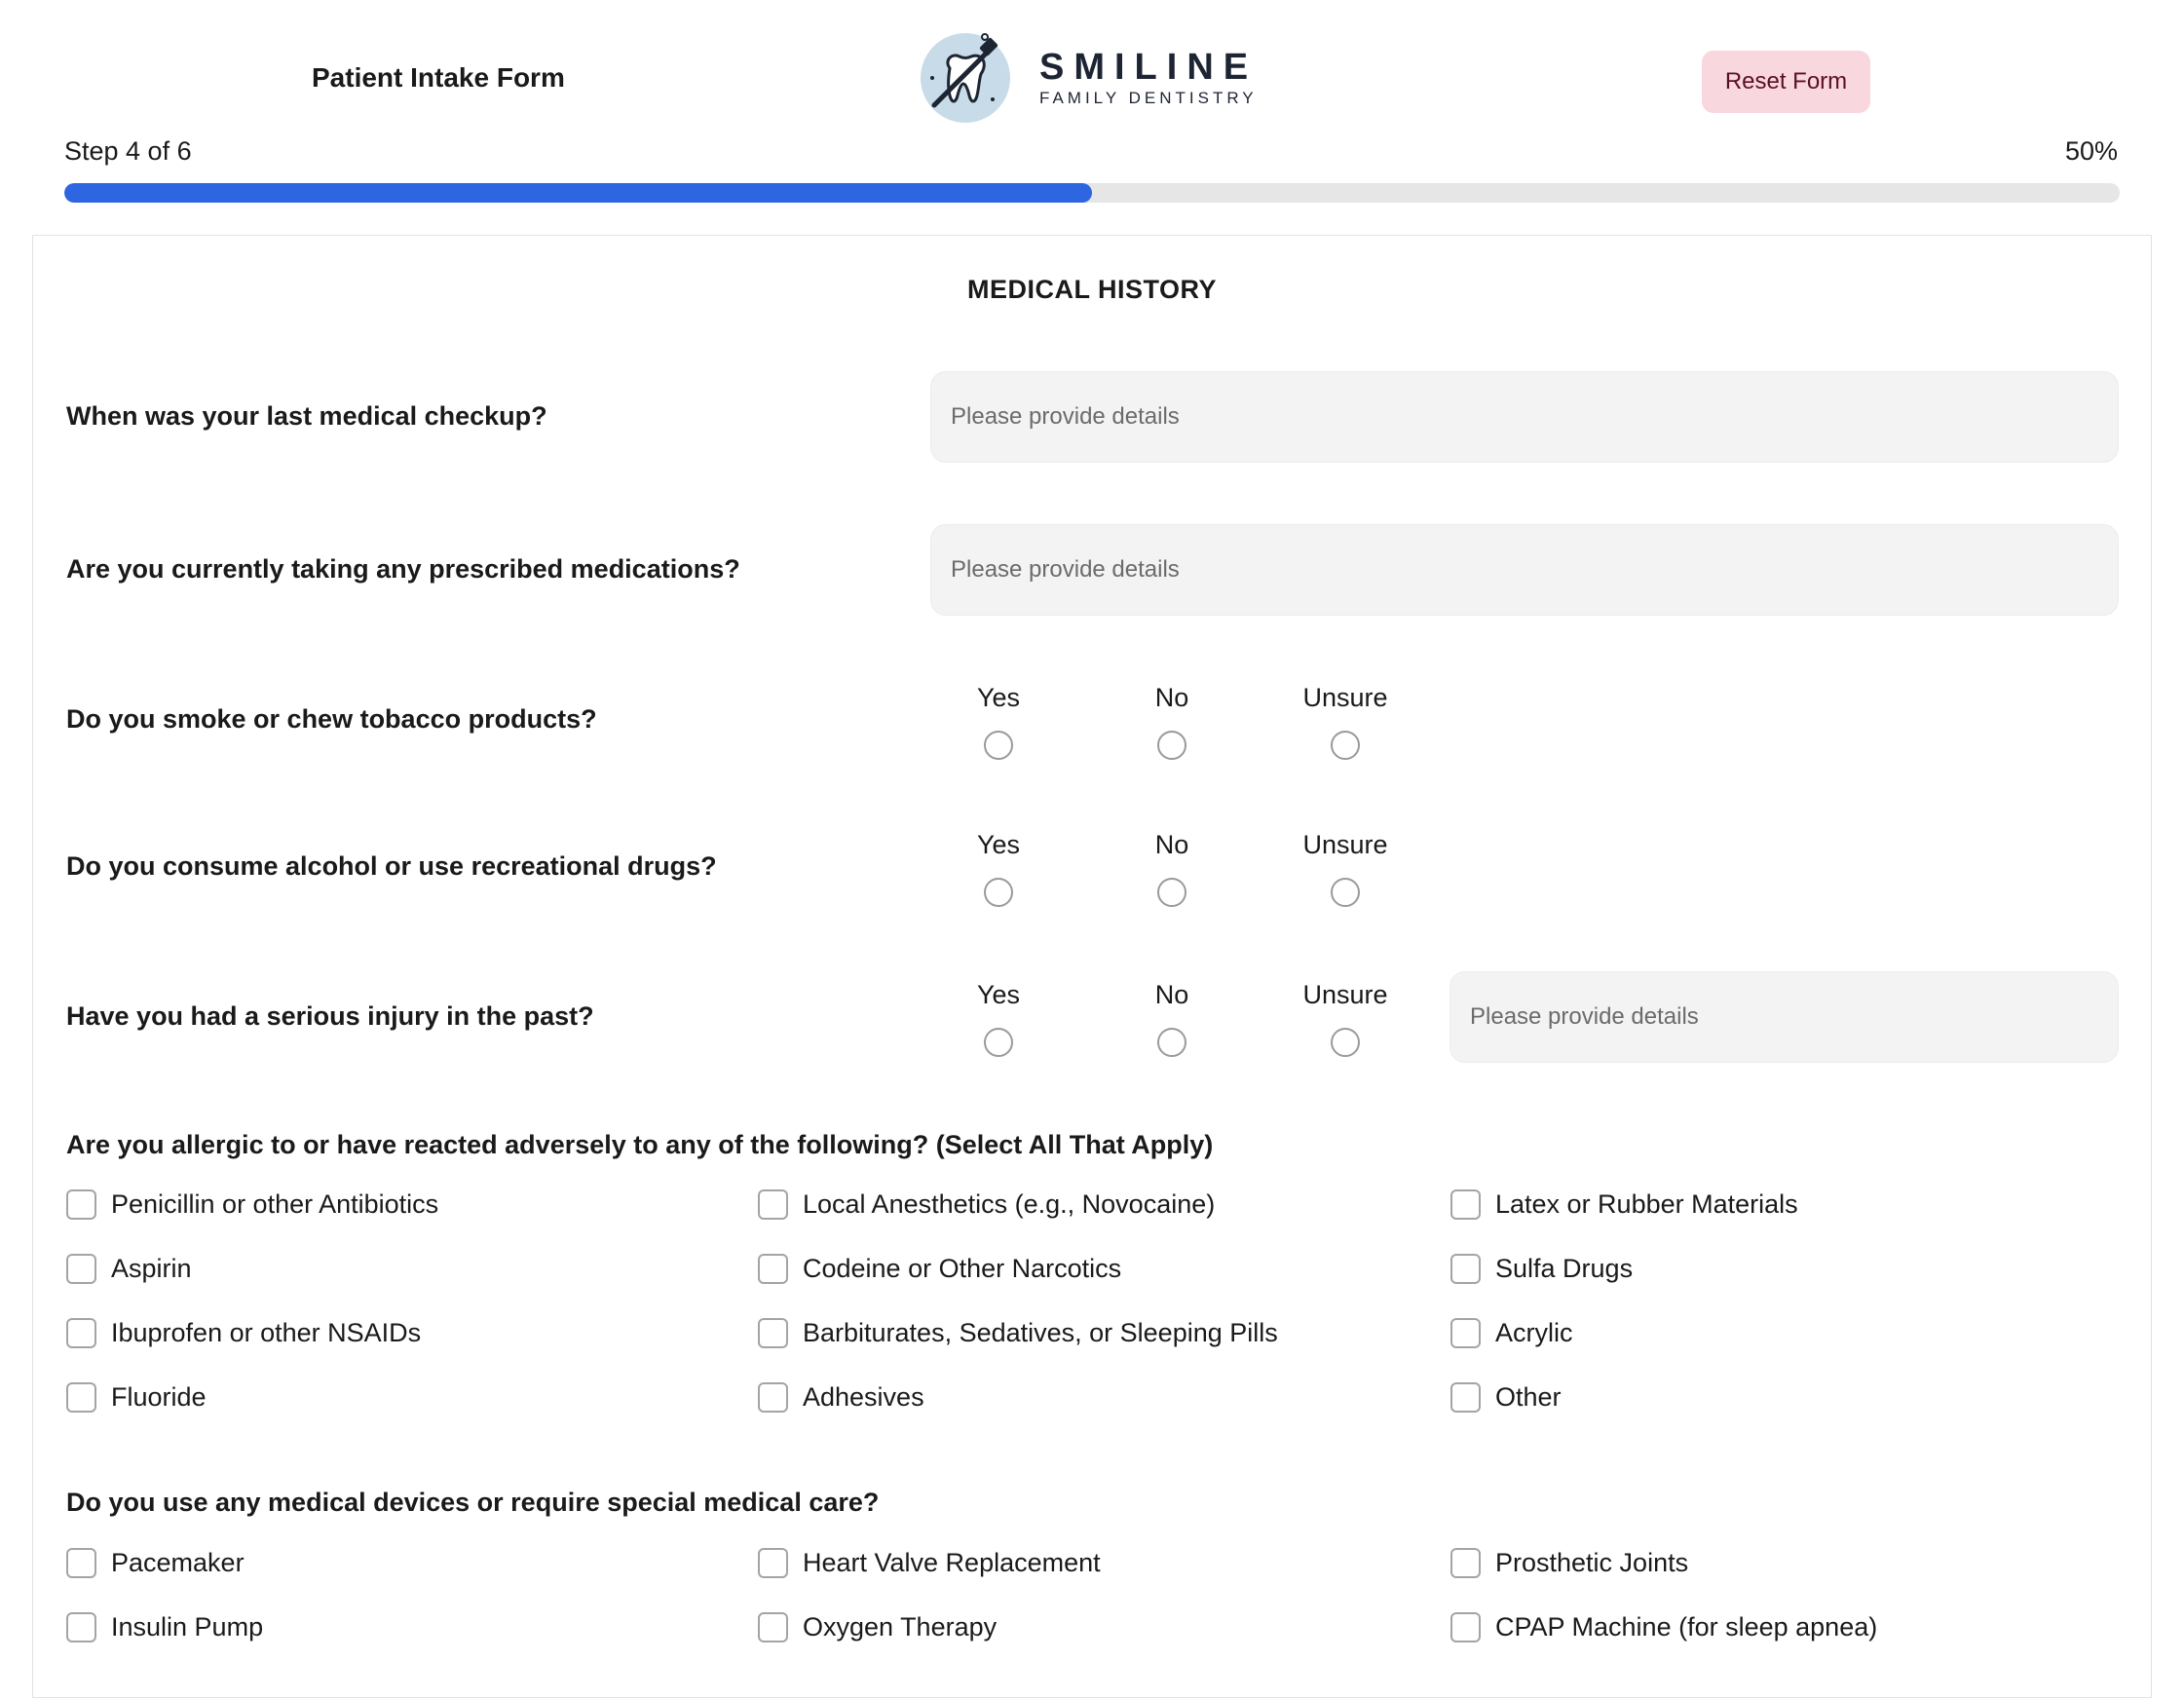  Describe the element at coordinates (1524, 417) in the screenshot. I see `checkup-details-input` at that location.